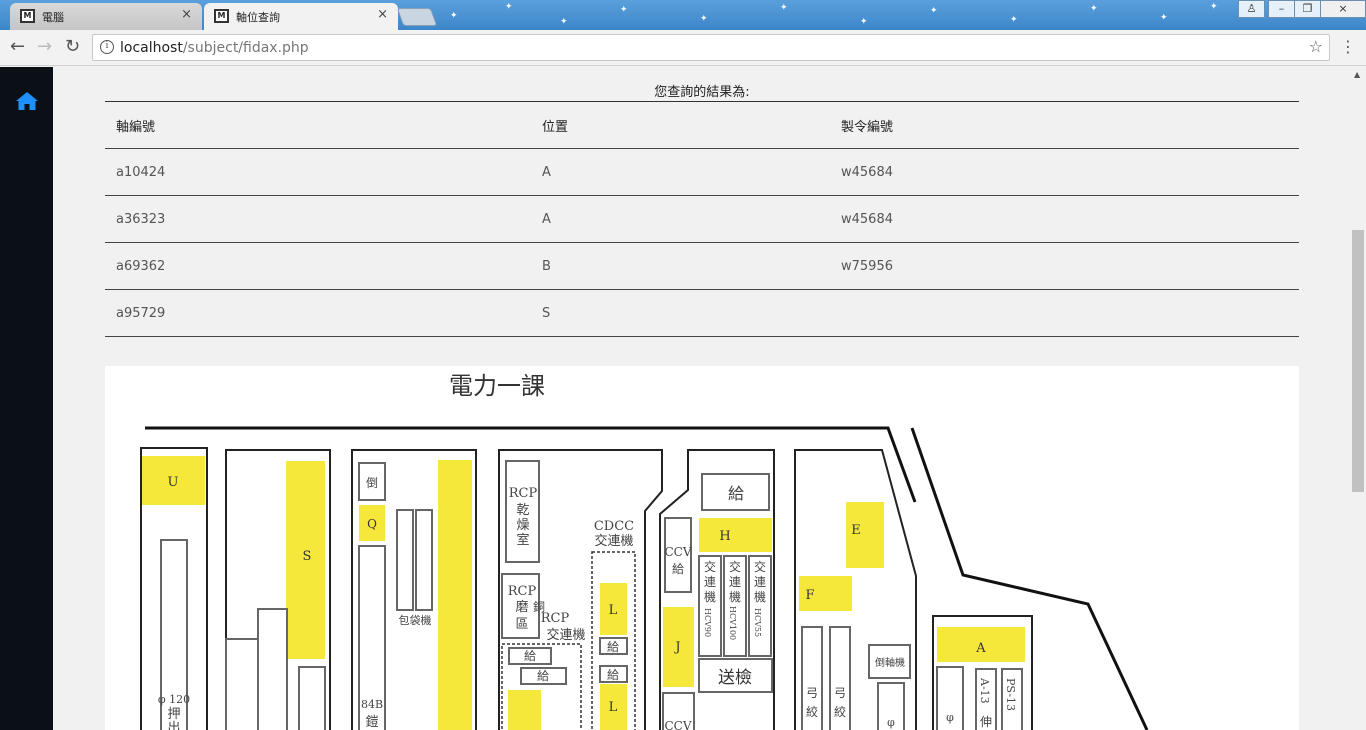 The width and height of the screenshot is (1366, 730). Describe the element at coordinates (318, 125) in the screenshot. I see `column-header-axis-id: 軸編號` at that location.